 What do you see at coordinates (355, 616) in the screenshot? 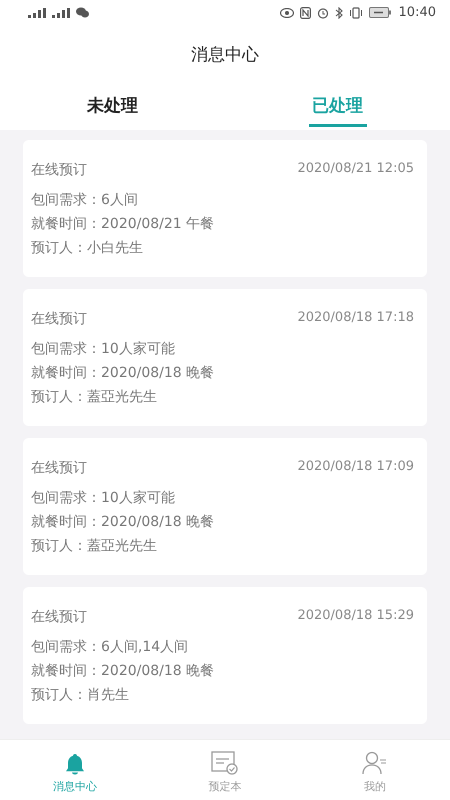
I see `message-time: 2020/08/18 15:29` at bounding box center [355, 616].